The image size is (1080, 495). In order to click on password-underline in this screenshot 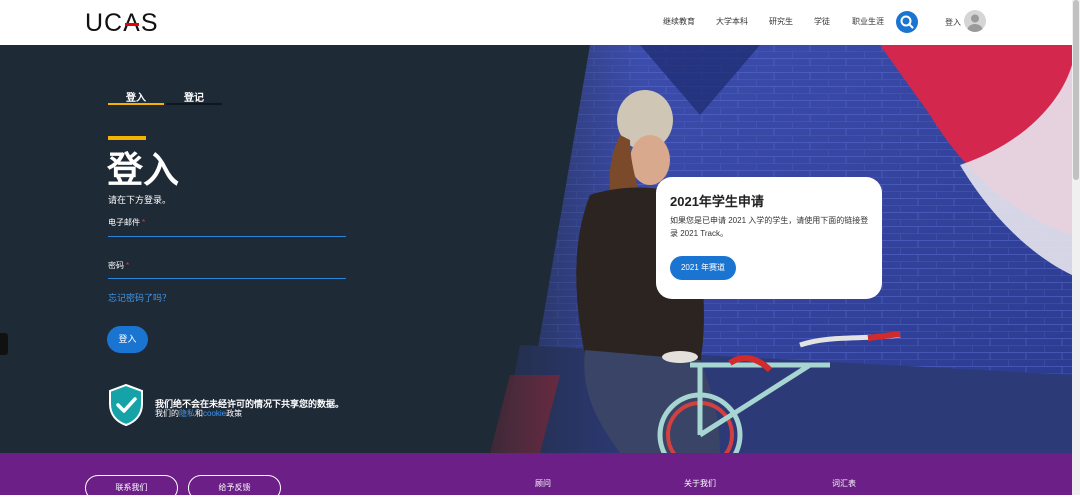, I will do `click(227, 278)`.